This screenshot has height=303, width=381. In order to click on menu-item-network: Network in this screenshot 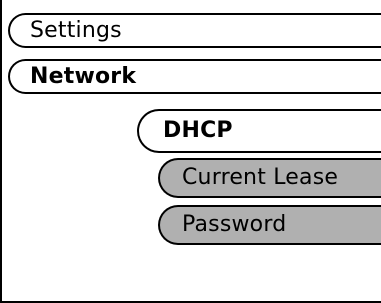, I will do `click(194, 76)`.